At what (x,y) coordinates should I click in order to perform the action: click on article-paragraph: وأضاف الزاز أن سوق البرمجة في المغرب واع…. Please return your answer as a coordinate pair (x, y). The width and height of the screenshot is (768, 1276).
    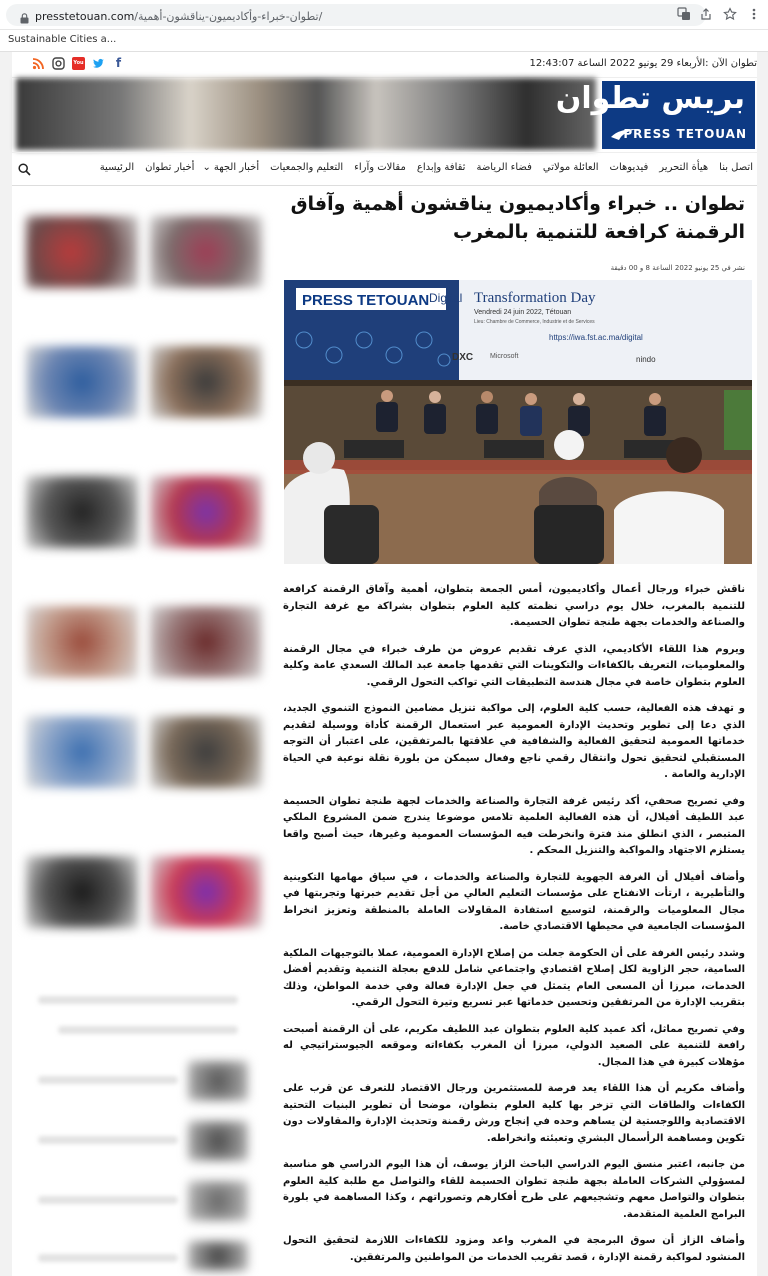
    Looking at the image, I should click on (514, 1249).